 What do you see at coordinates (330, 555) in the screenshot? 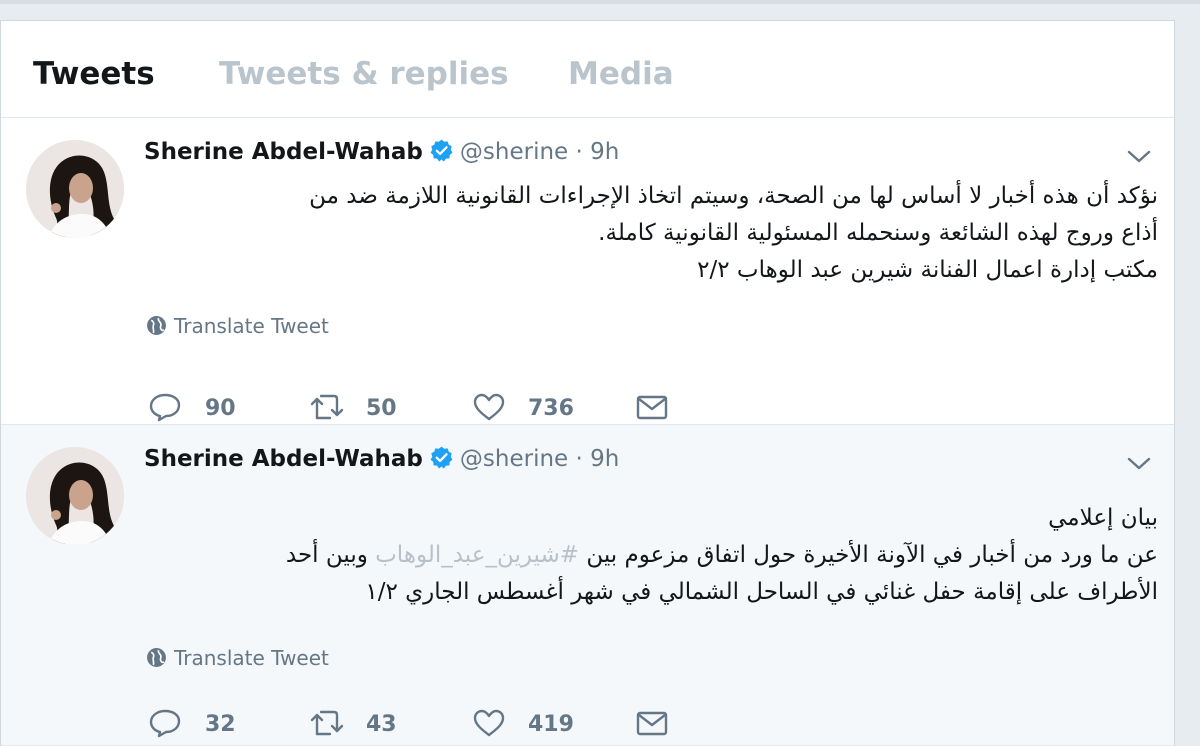
I see `tweet-text-segment: وبين أحد` at bounding box center [330, 555].